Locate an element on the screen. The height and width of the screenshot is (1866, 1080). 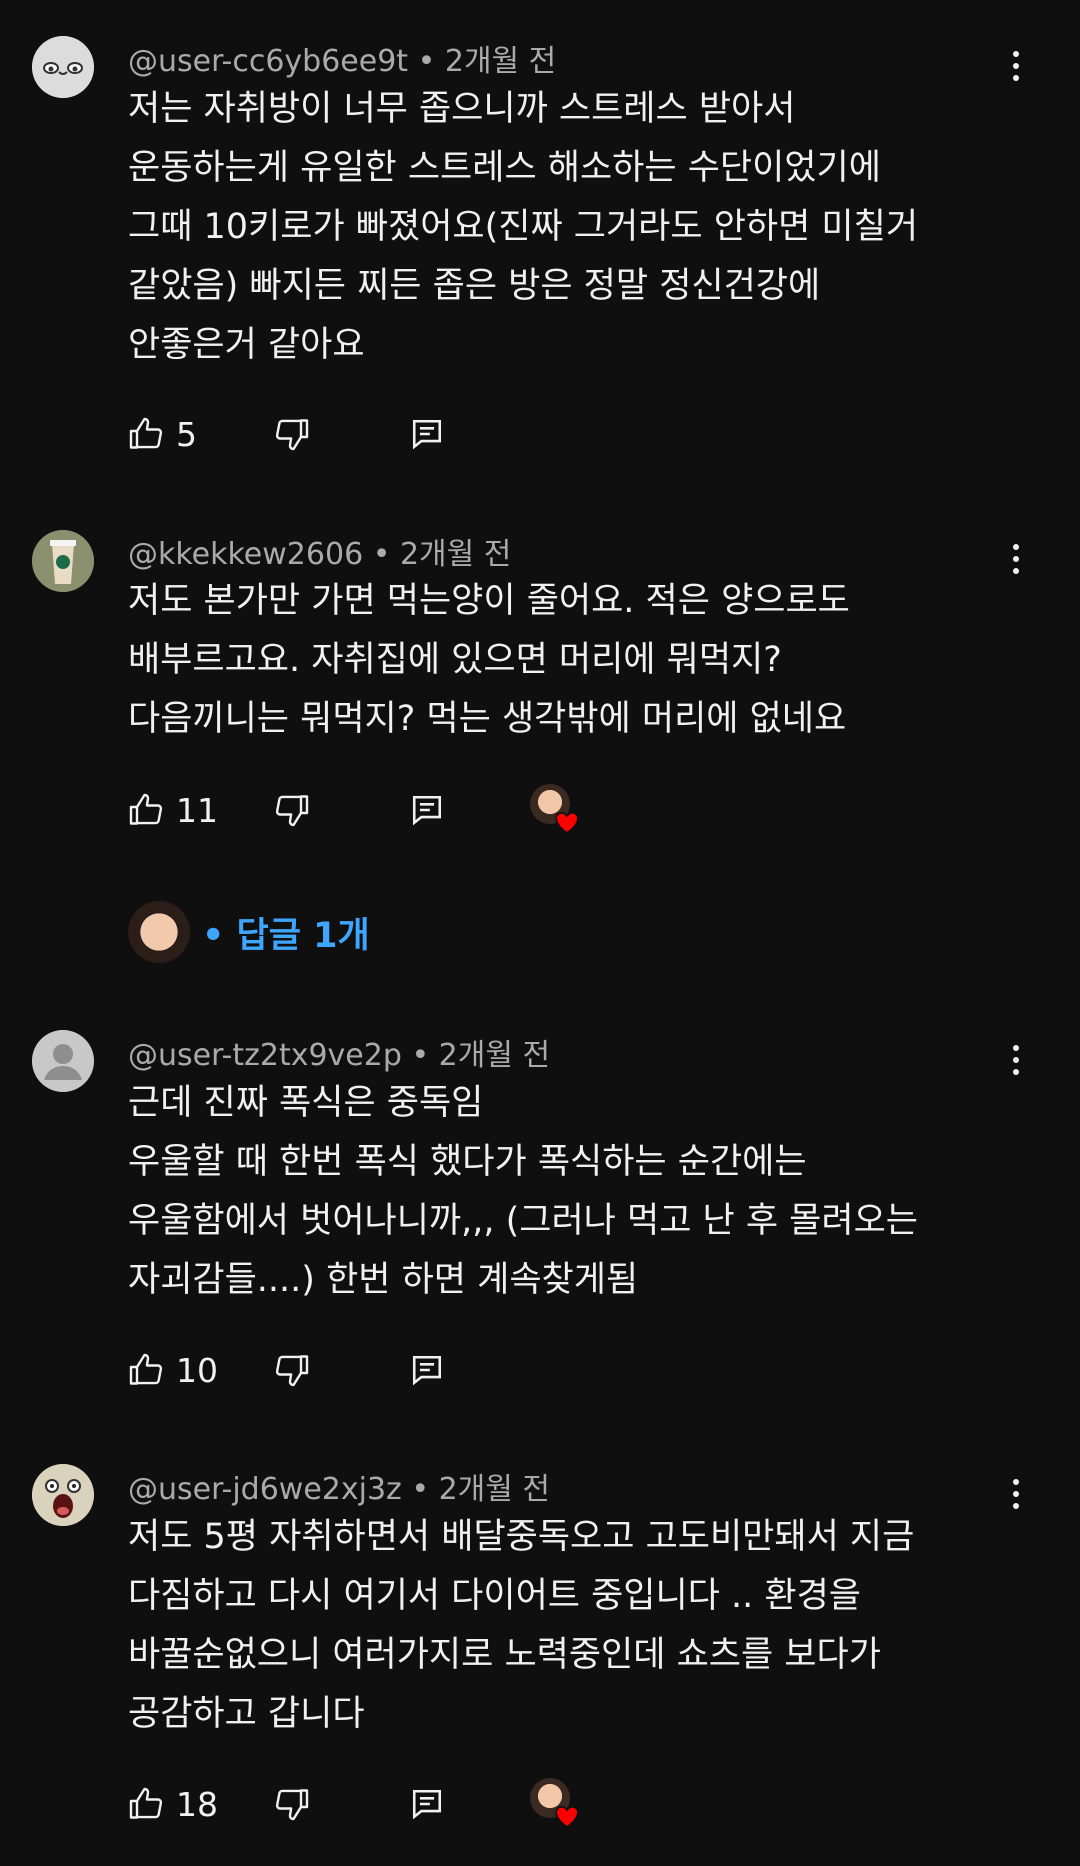
default-person-icon is located at coordinates (63, 1061).